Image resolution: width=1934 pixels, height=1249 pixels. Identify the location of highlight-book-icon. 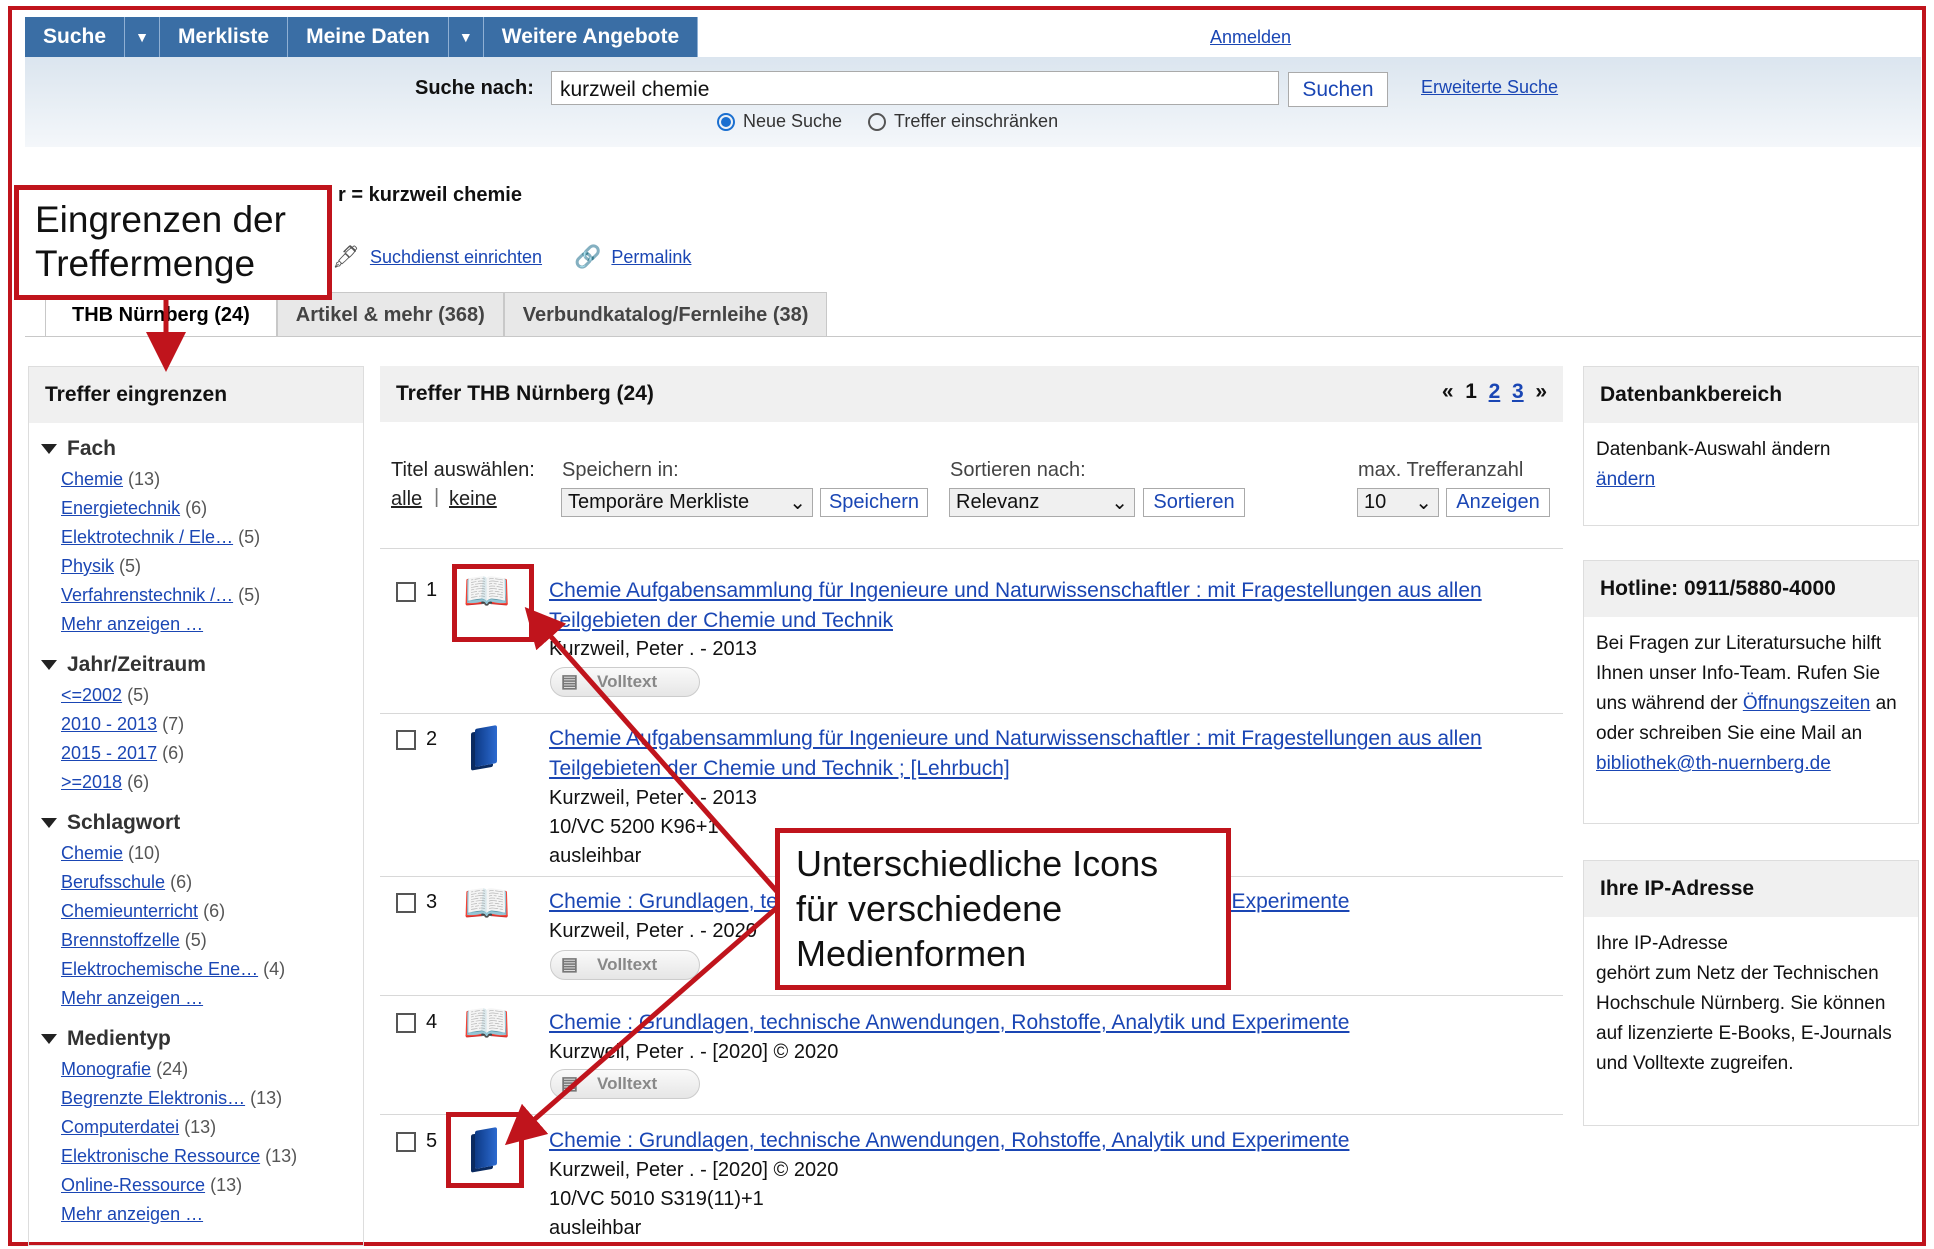
(485, 1150).